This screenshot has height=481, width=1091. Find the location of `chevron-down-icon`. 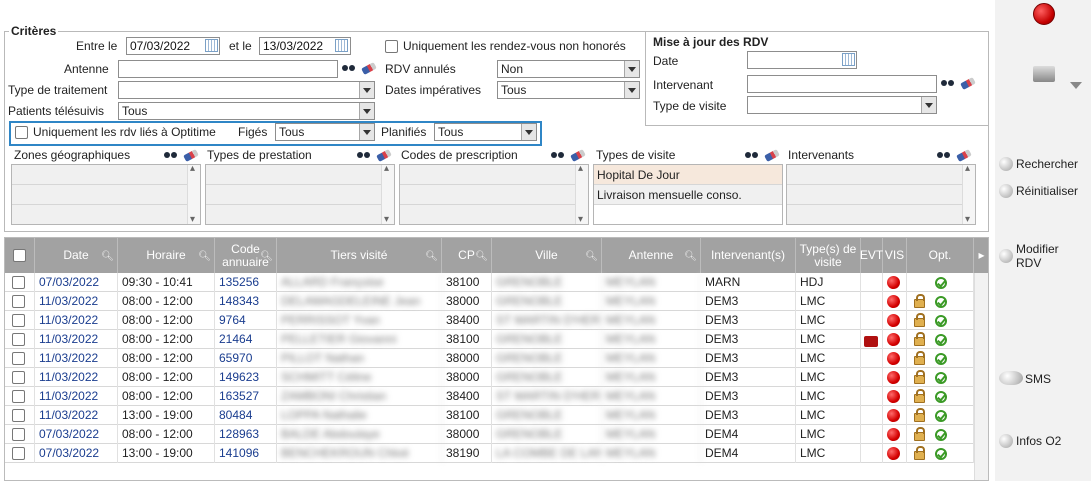

chevron-down-icon is located at coordinates (1076, 85).